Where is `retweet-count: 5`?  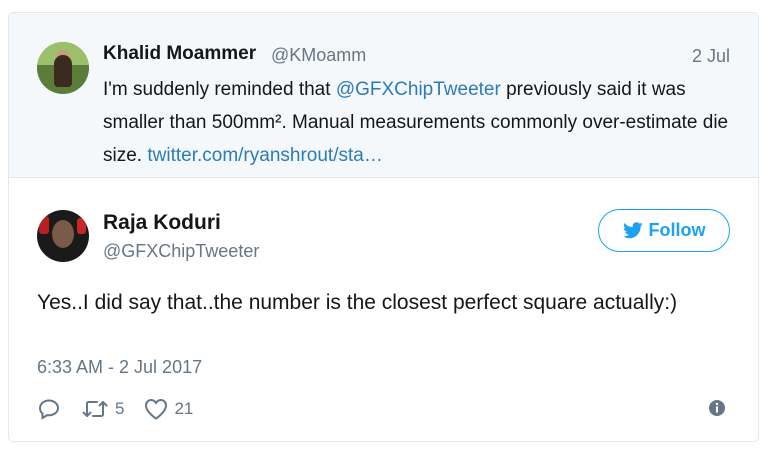 retweet-count: 5 is located at coordinates (120, 408).